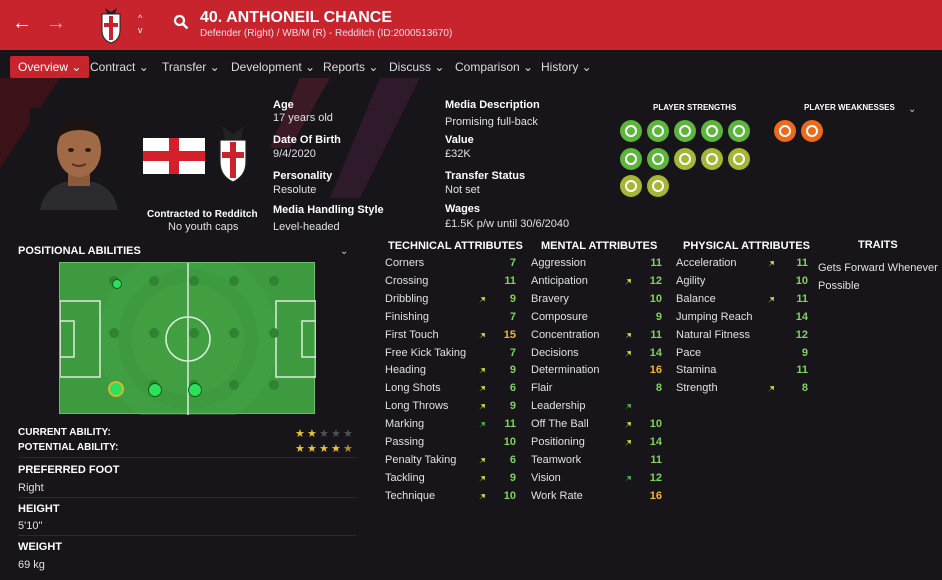  I want to click on technical-attribute-row: Corners 7, so click(451, 265).